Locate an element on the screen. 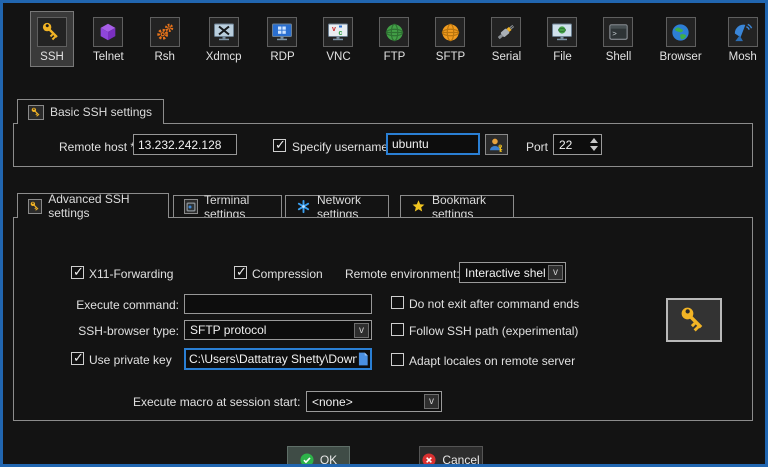  do-not-exit-checkbox is located at coordinates (397, 302).